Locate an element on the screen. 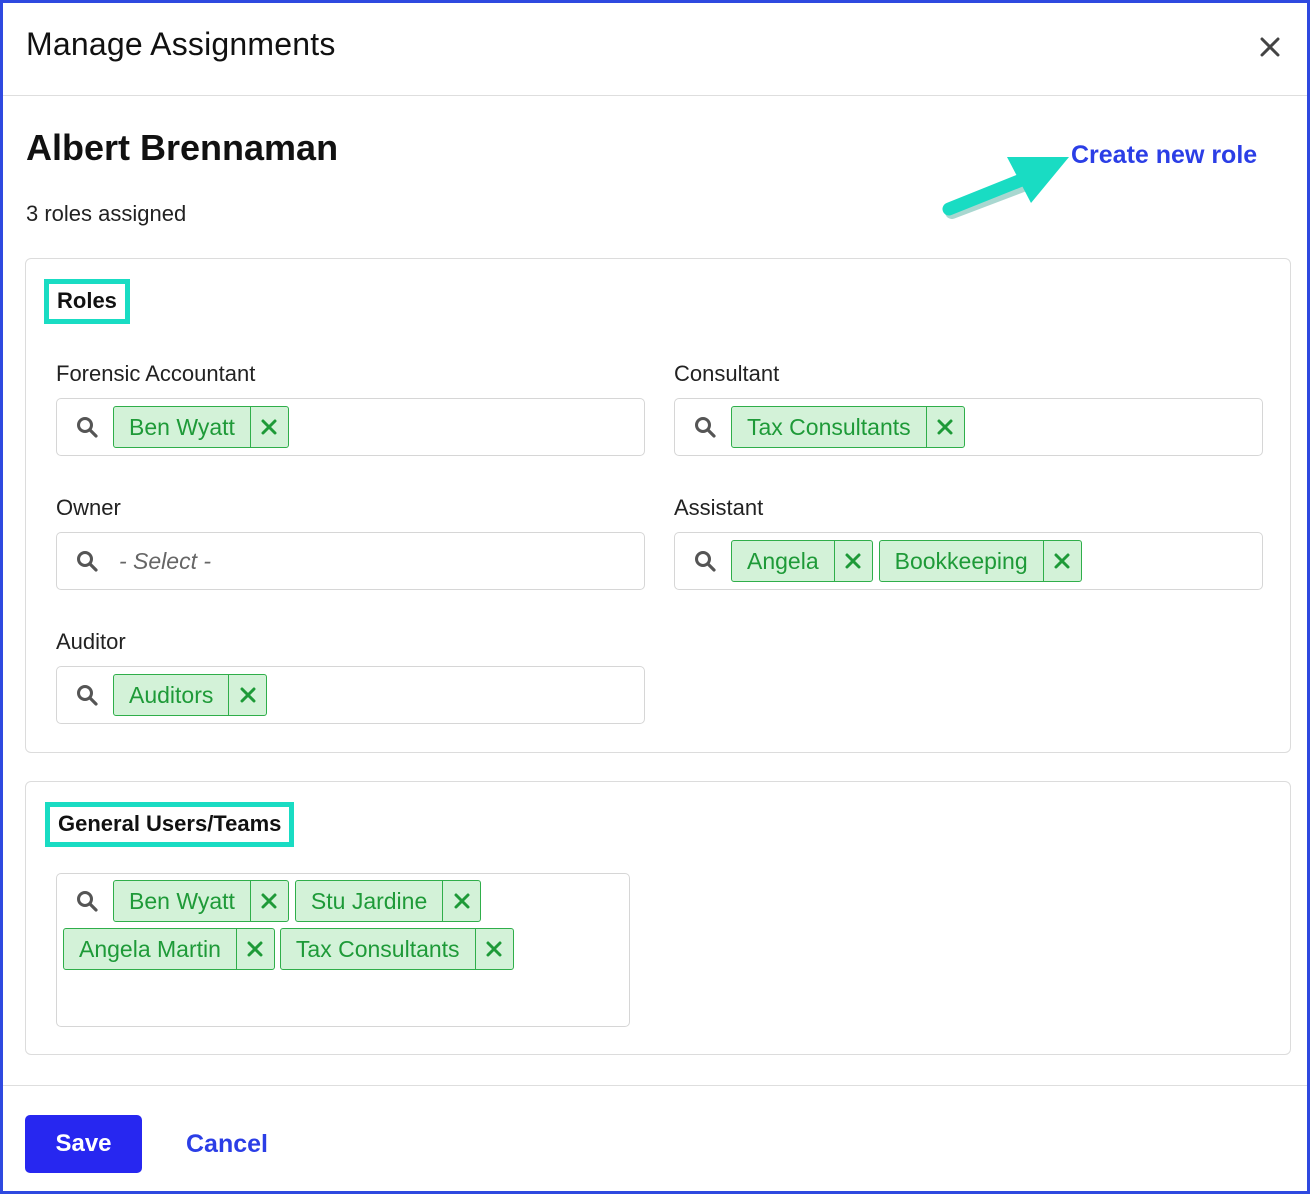  user-chip: Stu Jardine is located at coordinates (388, 901).